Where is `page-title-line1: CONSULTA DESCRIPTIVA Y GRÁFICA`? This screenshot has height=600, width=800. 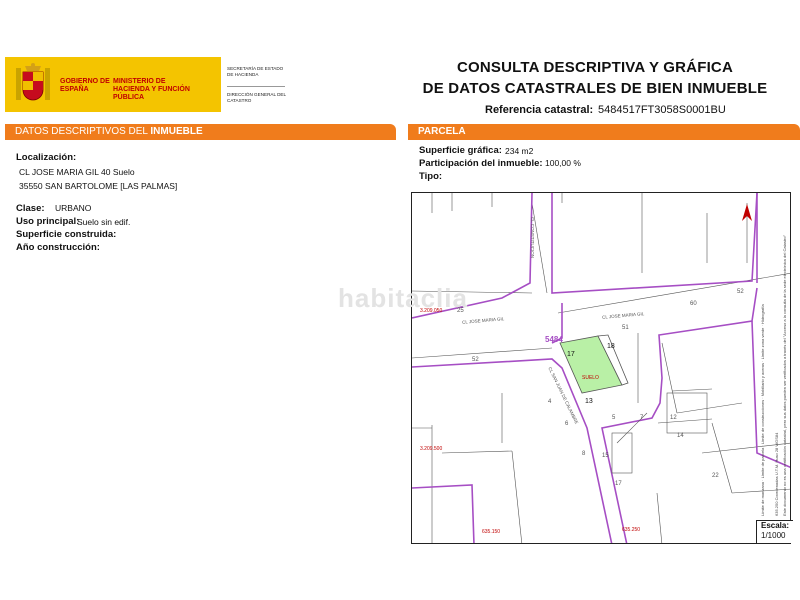
page-title-line1: CONSULTA DESCRIPTIVA Y GRÁFICA is located at coordinates (594, 67).